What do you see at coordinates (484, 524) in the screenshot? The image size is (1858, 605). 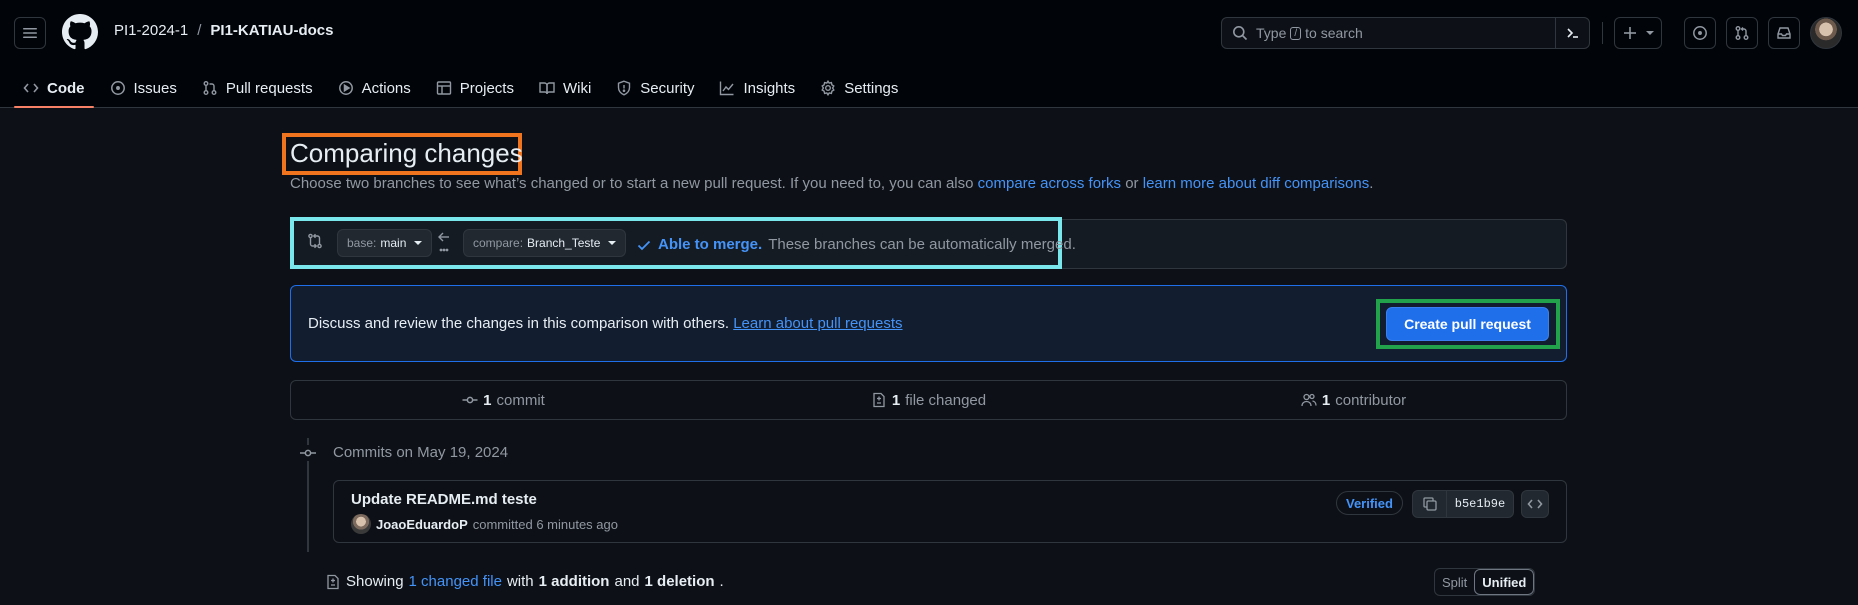 I see `commit-meta: JoaoEduardoP committed 6 minutes ago` at bounding box center [484, 524].